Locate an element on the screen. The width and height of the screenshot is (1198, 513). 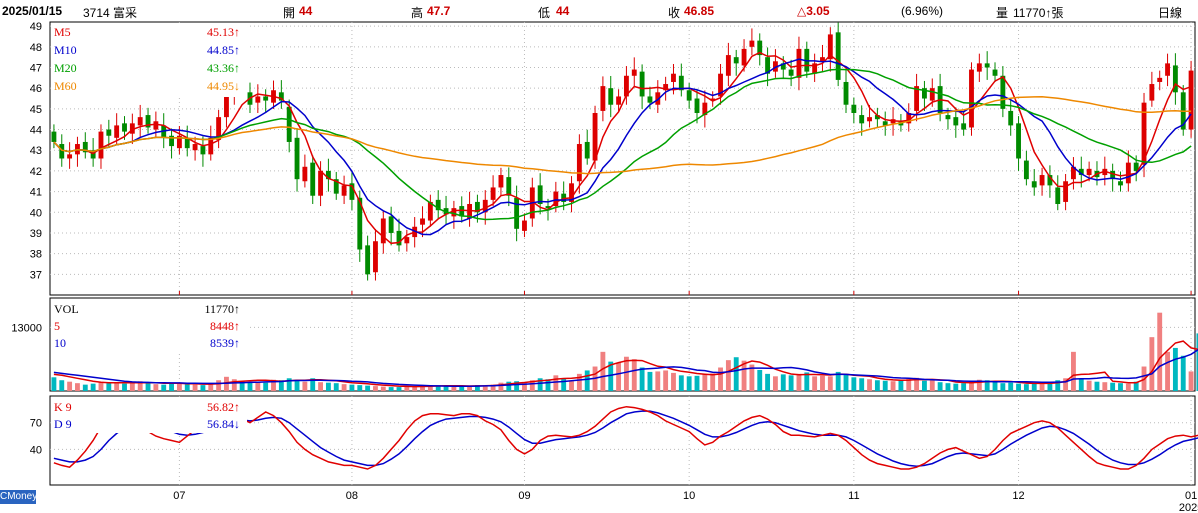
kd-tick-label: 70 is located at coordinates (36, 424).